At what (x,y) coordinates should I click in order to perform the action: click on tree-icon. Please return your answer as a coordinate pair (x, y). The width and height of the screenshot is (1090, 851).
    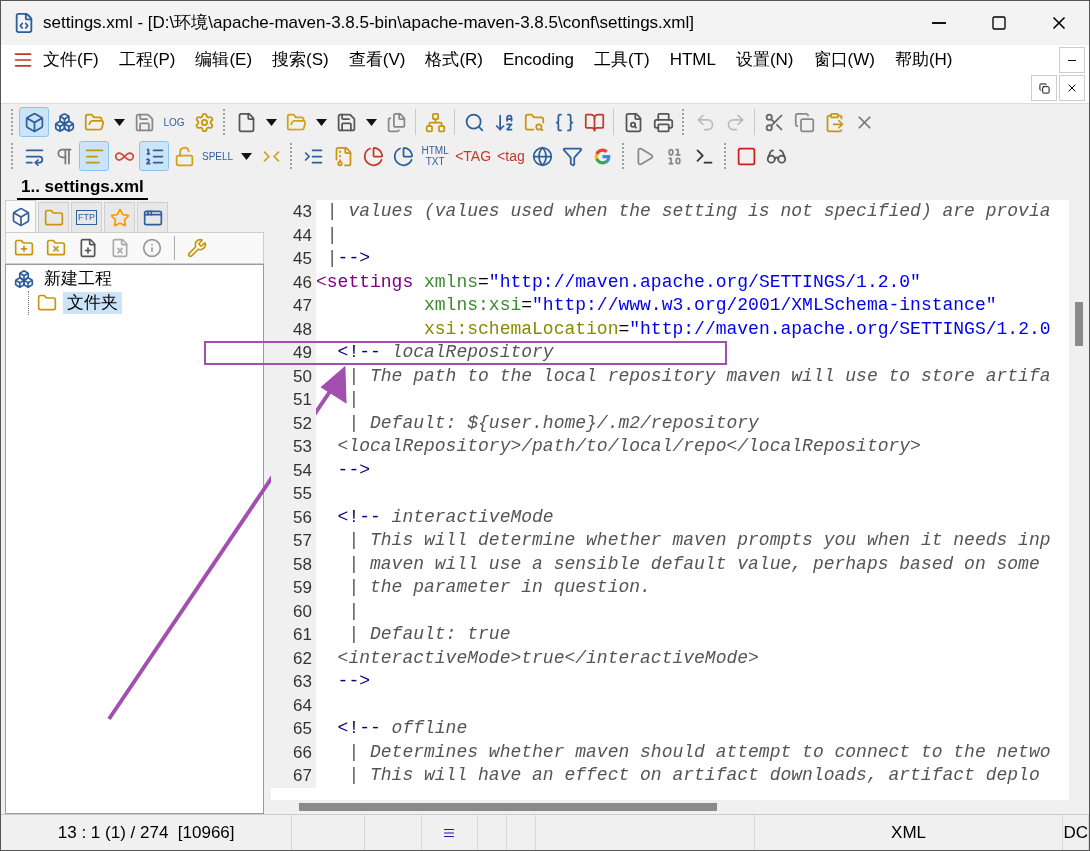
    Looking at the image, I should click on (435, 122).